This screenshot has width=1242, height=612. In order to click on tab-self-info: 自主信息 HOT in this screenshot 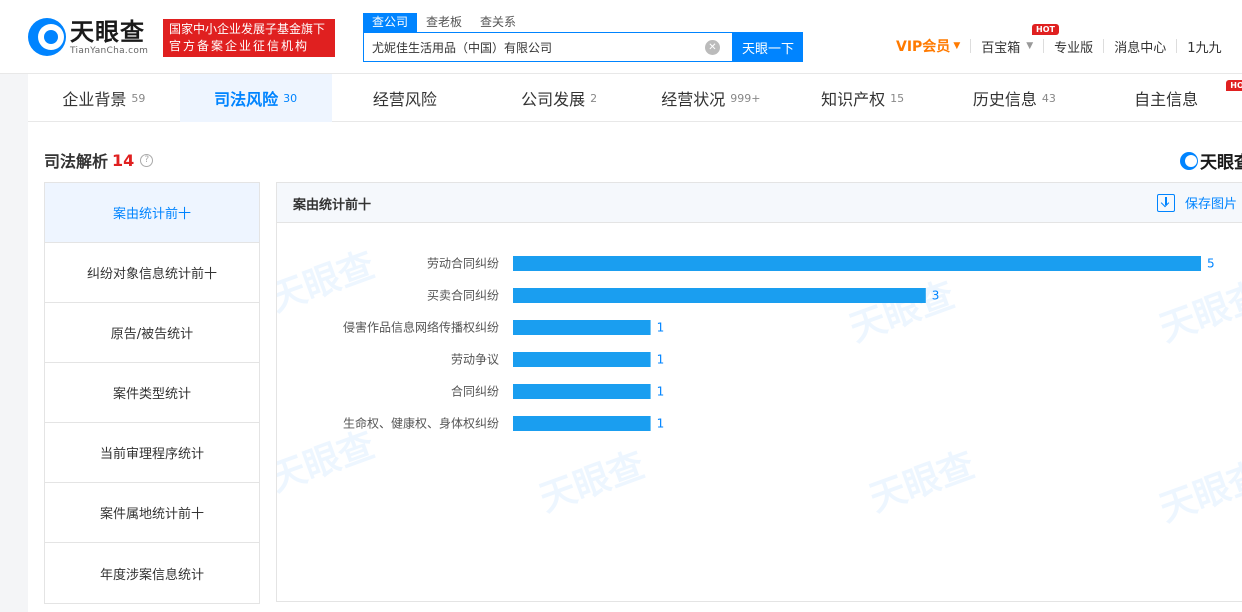, I will do `click(1166, 98)`.